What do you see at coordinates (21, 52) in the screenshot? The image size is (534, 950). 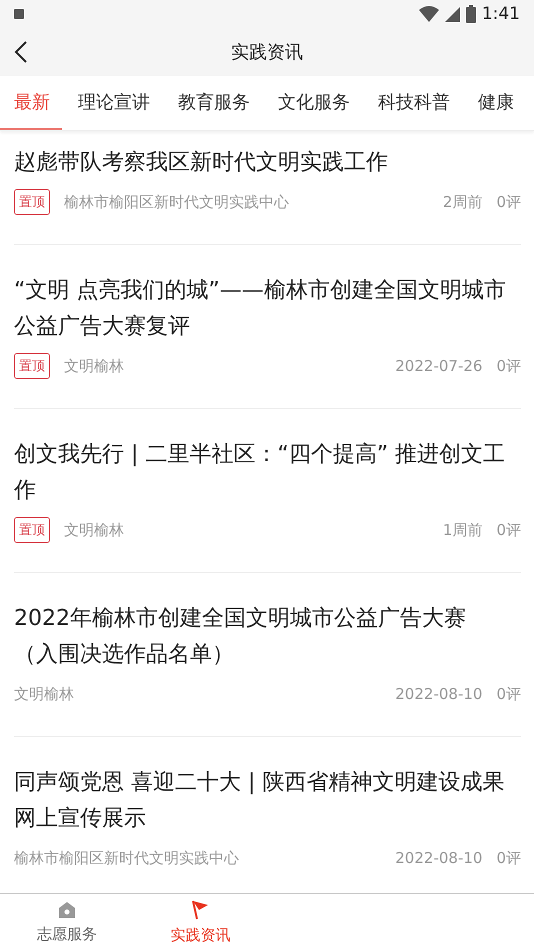 I see `back-icon` at bounding box center [21, 52].